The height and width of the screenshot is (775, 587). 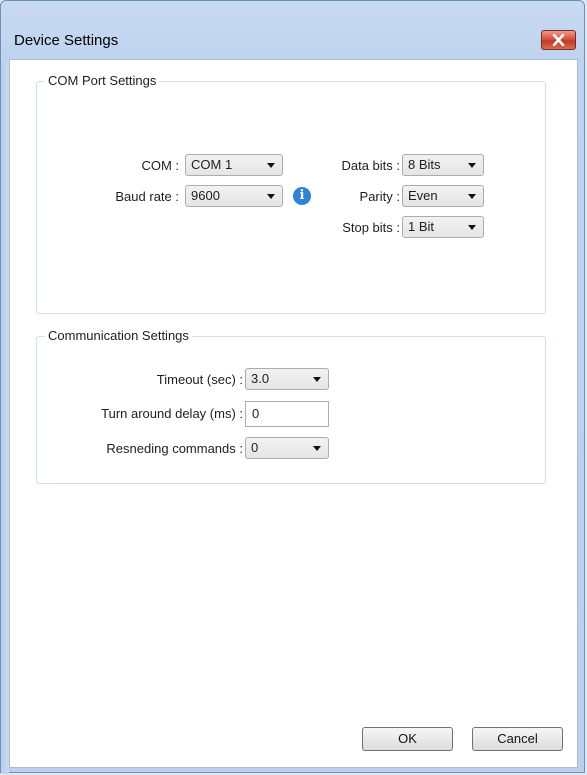 What do you see at coordinates (160, 165) in the screenshot?
I see `com-label: COM :` at bounding box center [160, 165].